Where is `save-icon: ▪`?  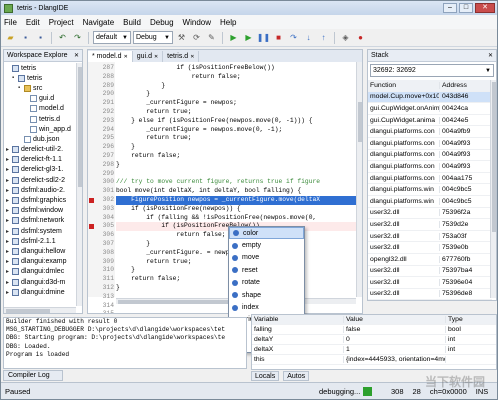 save-icon: ▪ is located at coordinates (25, 37).